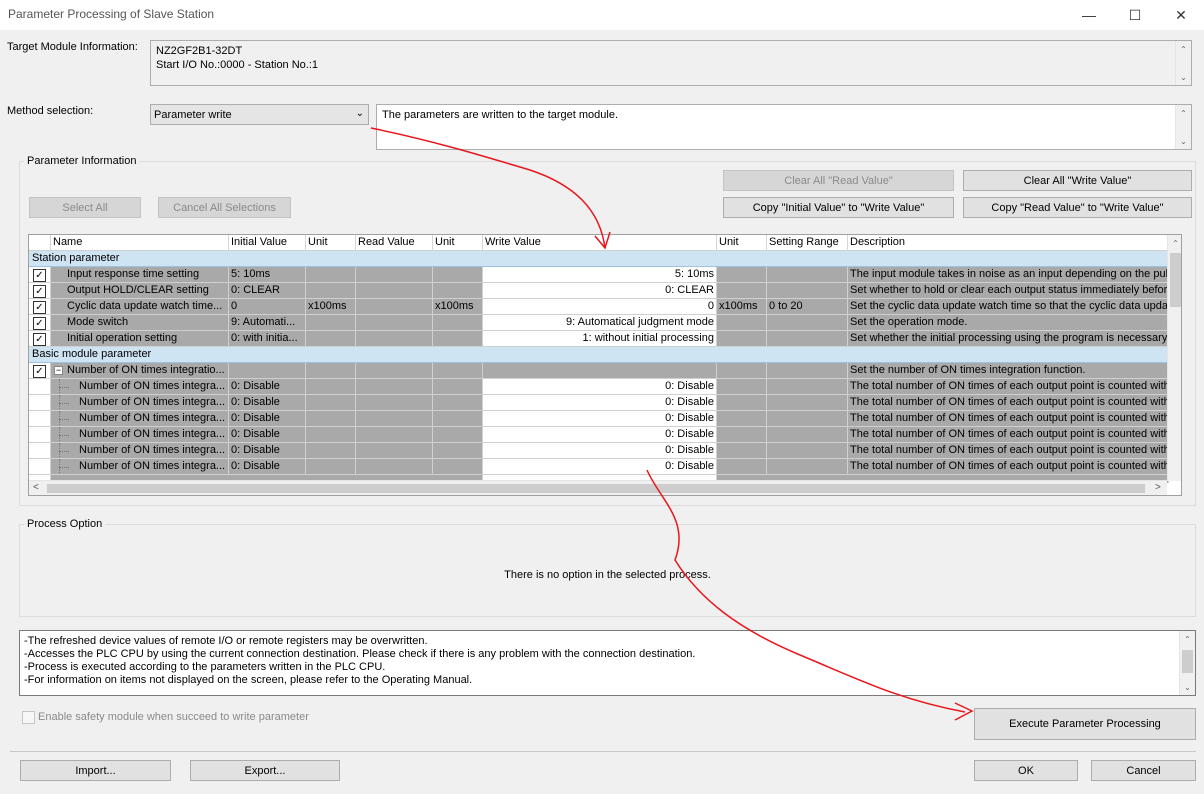  What do you see at coordinates (806, 591) in the screenshot?
I see `annotation-arrow-write-to-execute` at bounding box center [806, 591].